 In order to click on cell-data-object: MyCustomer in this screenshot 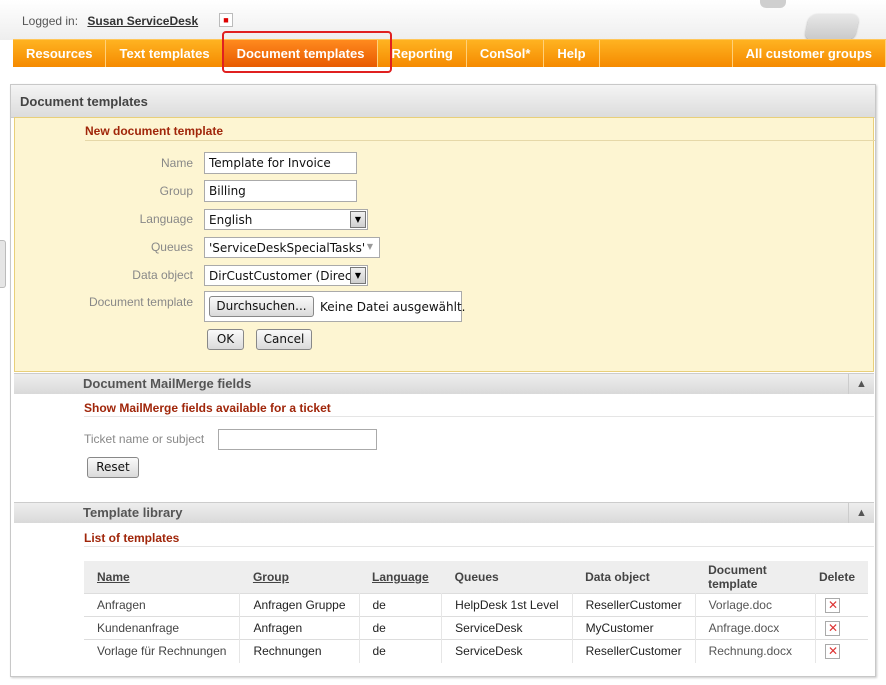, I will do `click(634, 628)`.